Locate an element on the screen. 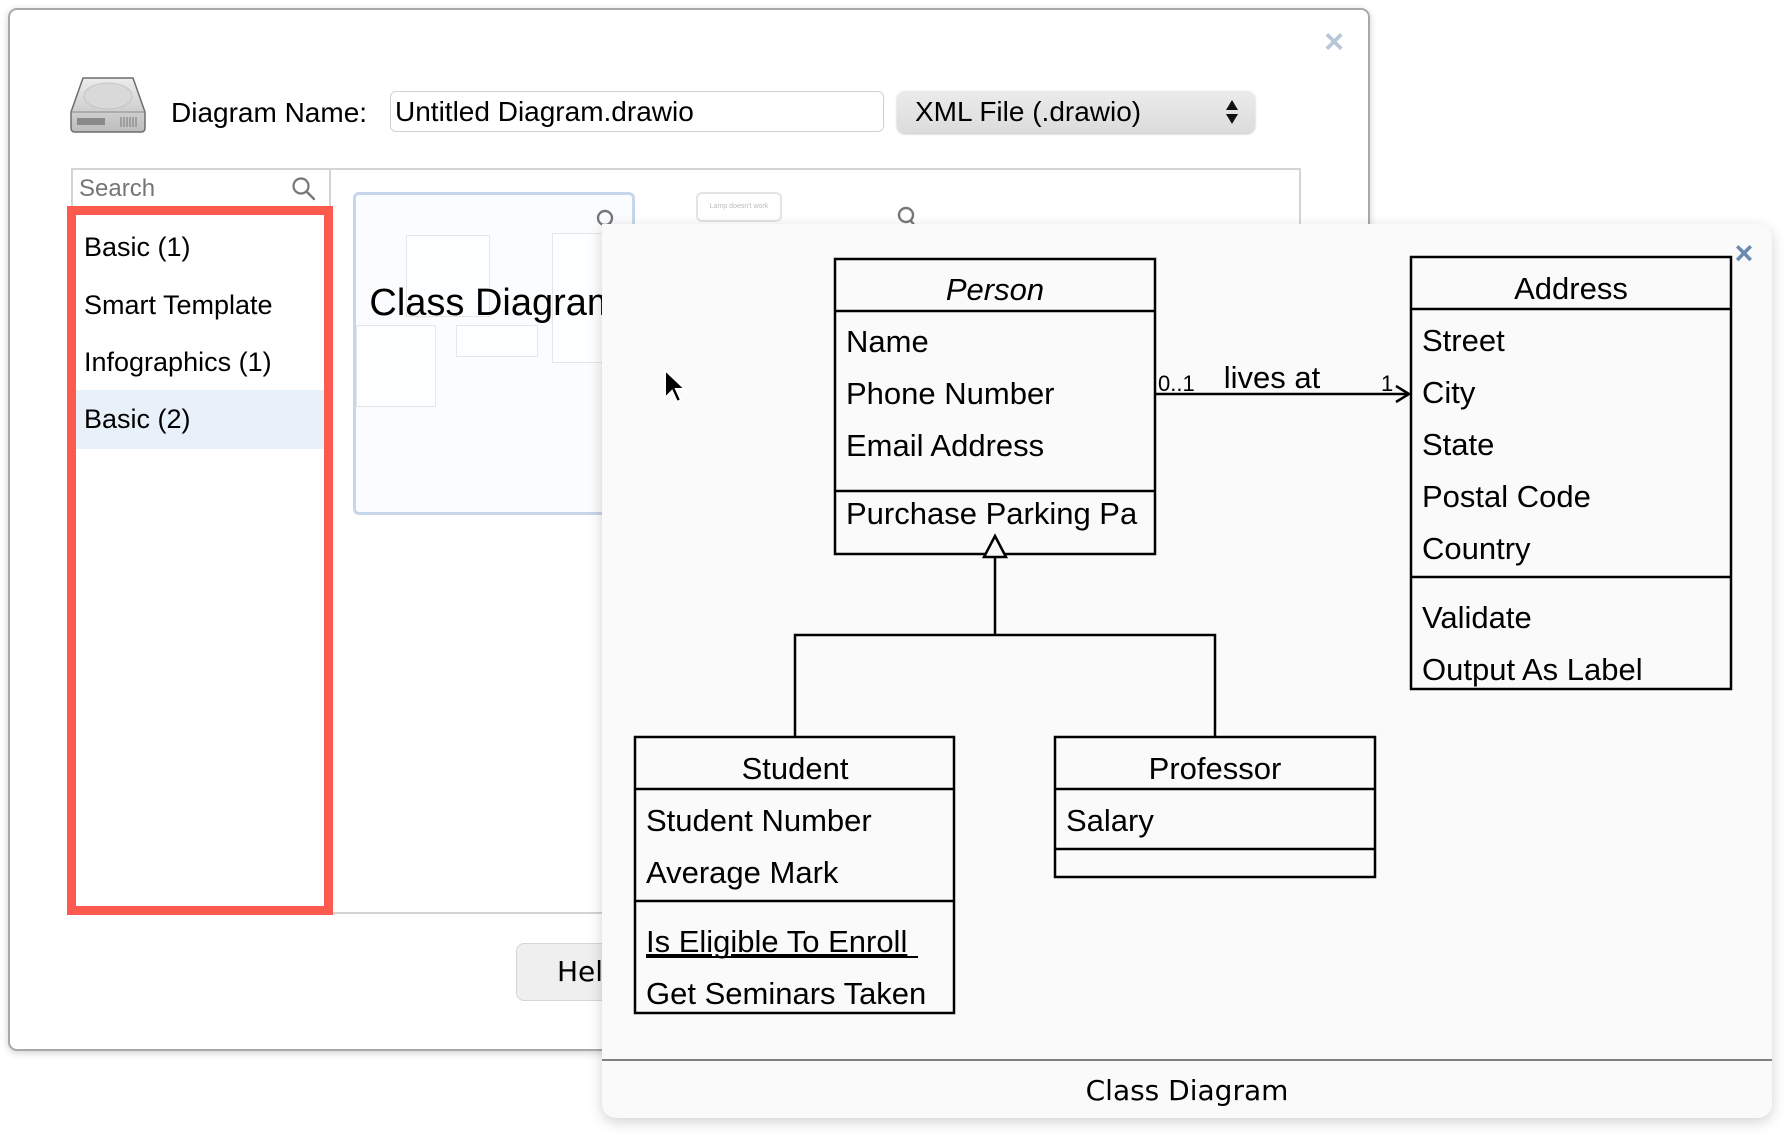 The width and height of the screenshot is (1786, 1134). generalization-triangle is located at coordinates (995, 546).